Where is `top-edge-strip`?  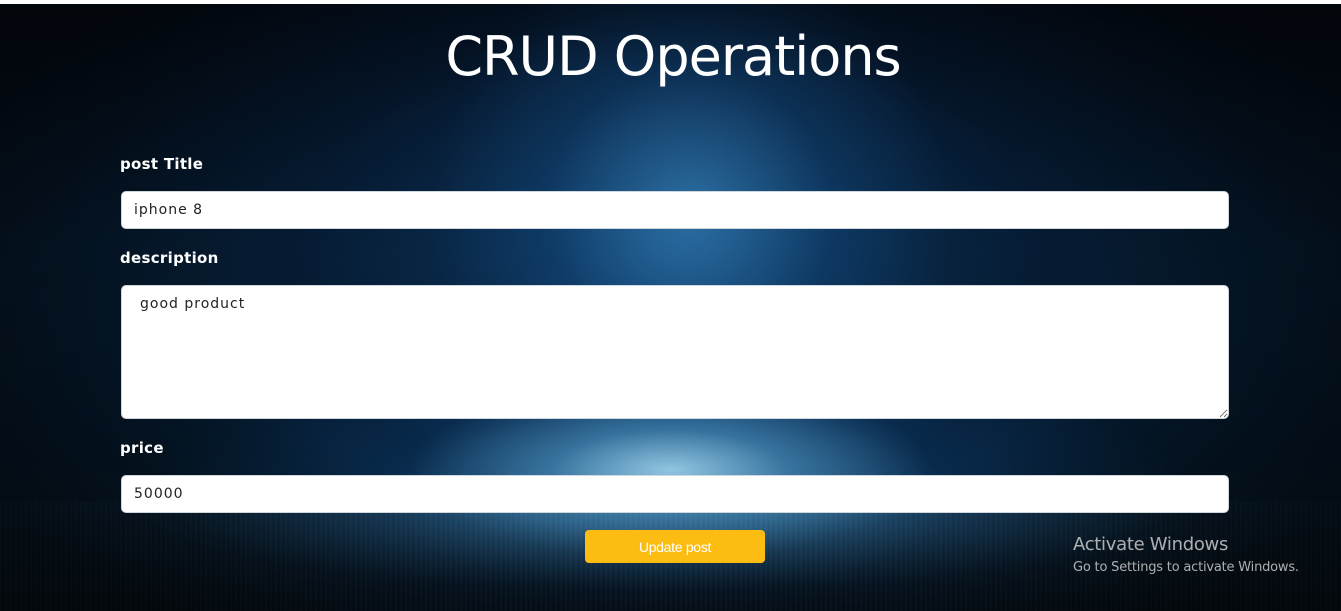 top-edge-strip is located at coordinates (670, 2).